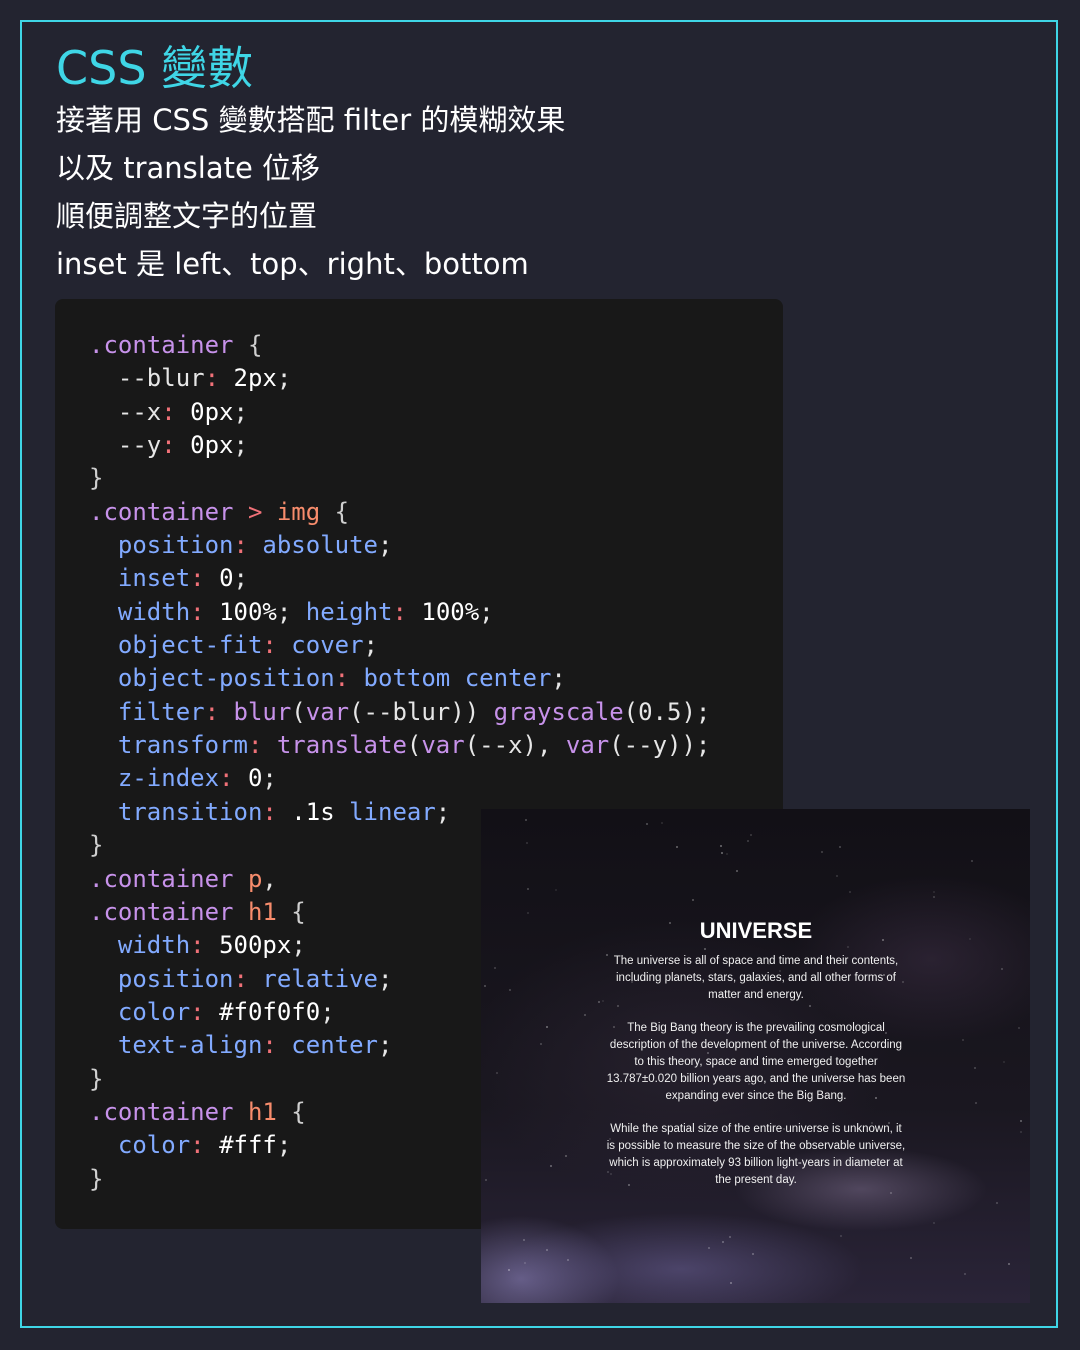 The image size is (1080, 1350). Describe the element at coordinates (457, 678) in the screenshot. I see `code-token: bottom center` at that location.